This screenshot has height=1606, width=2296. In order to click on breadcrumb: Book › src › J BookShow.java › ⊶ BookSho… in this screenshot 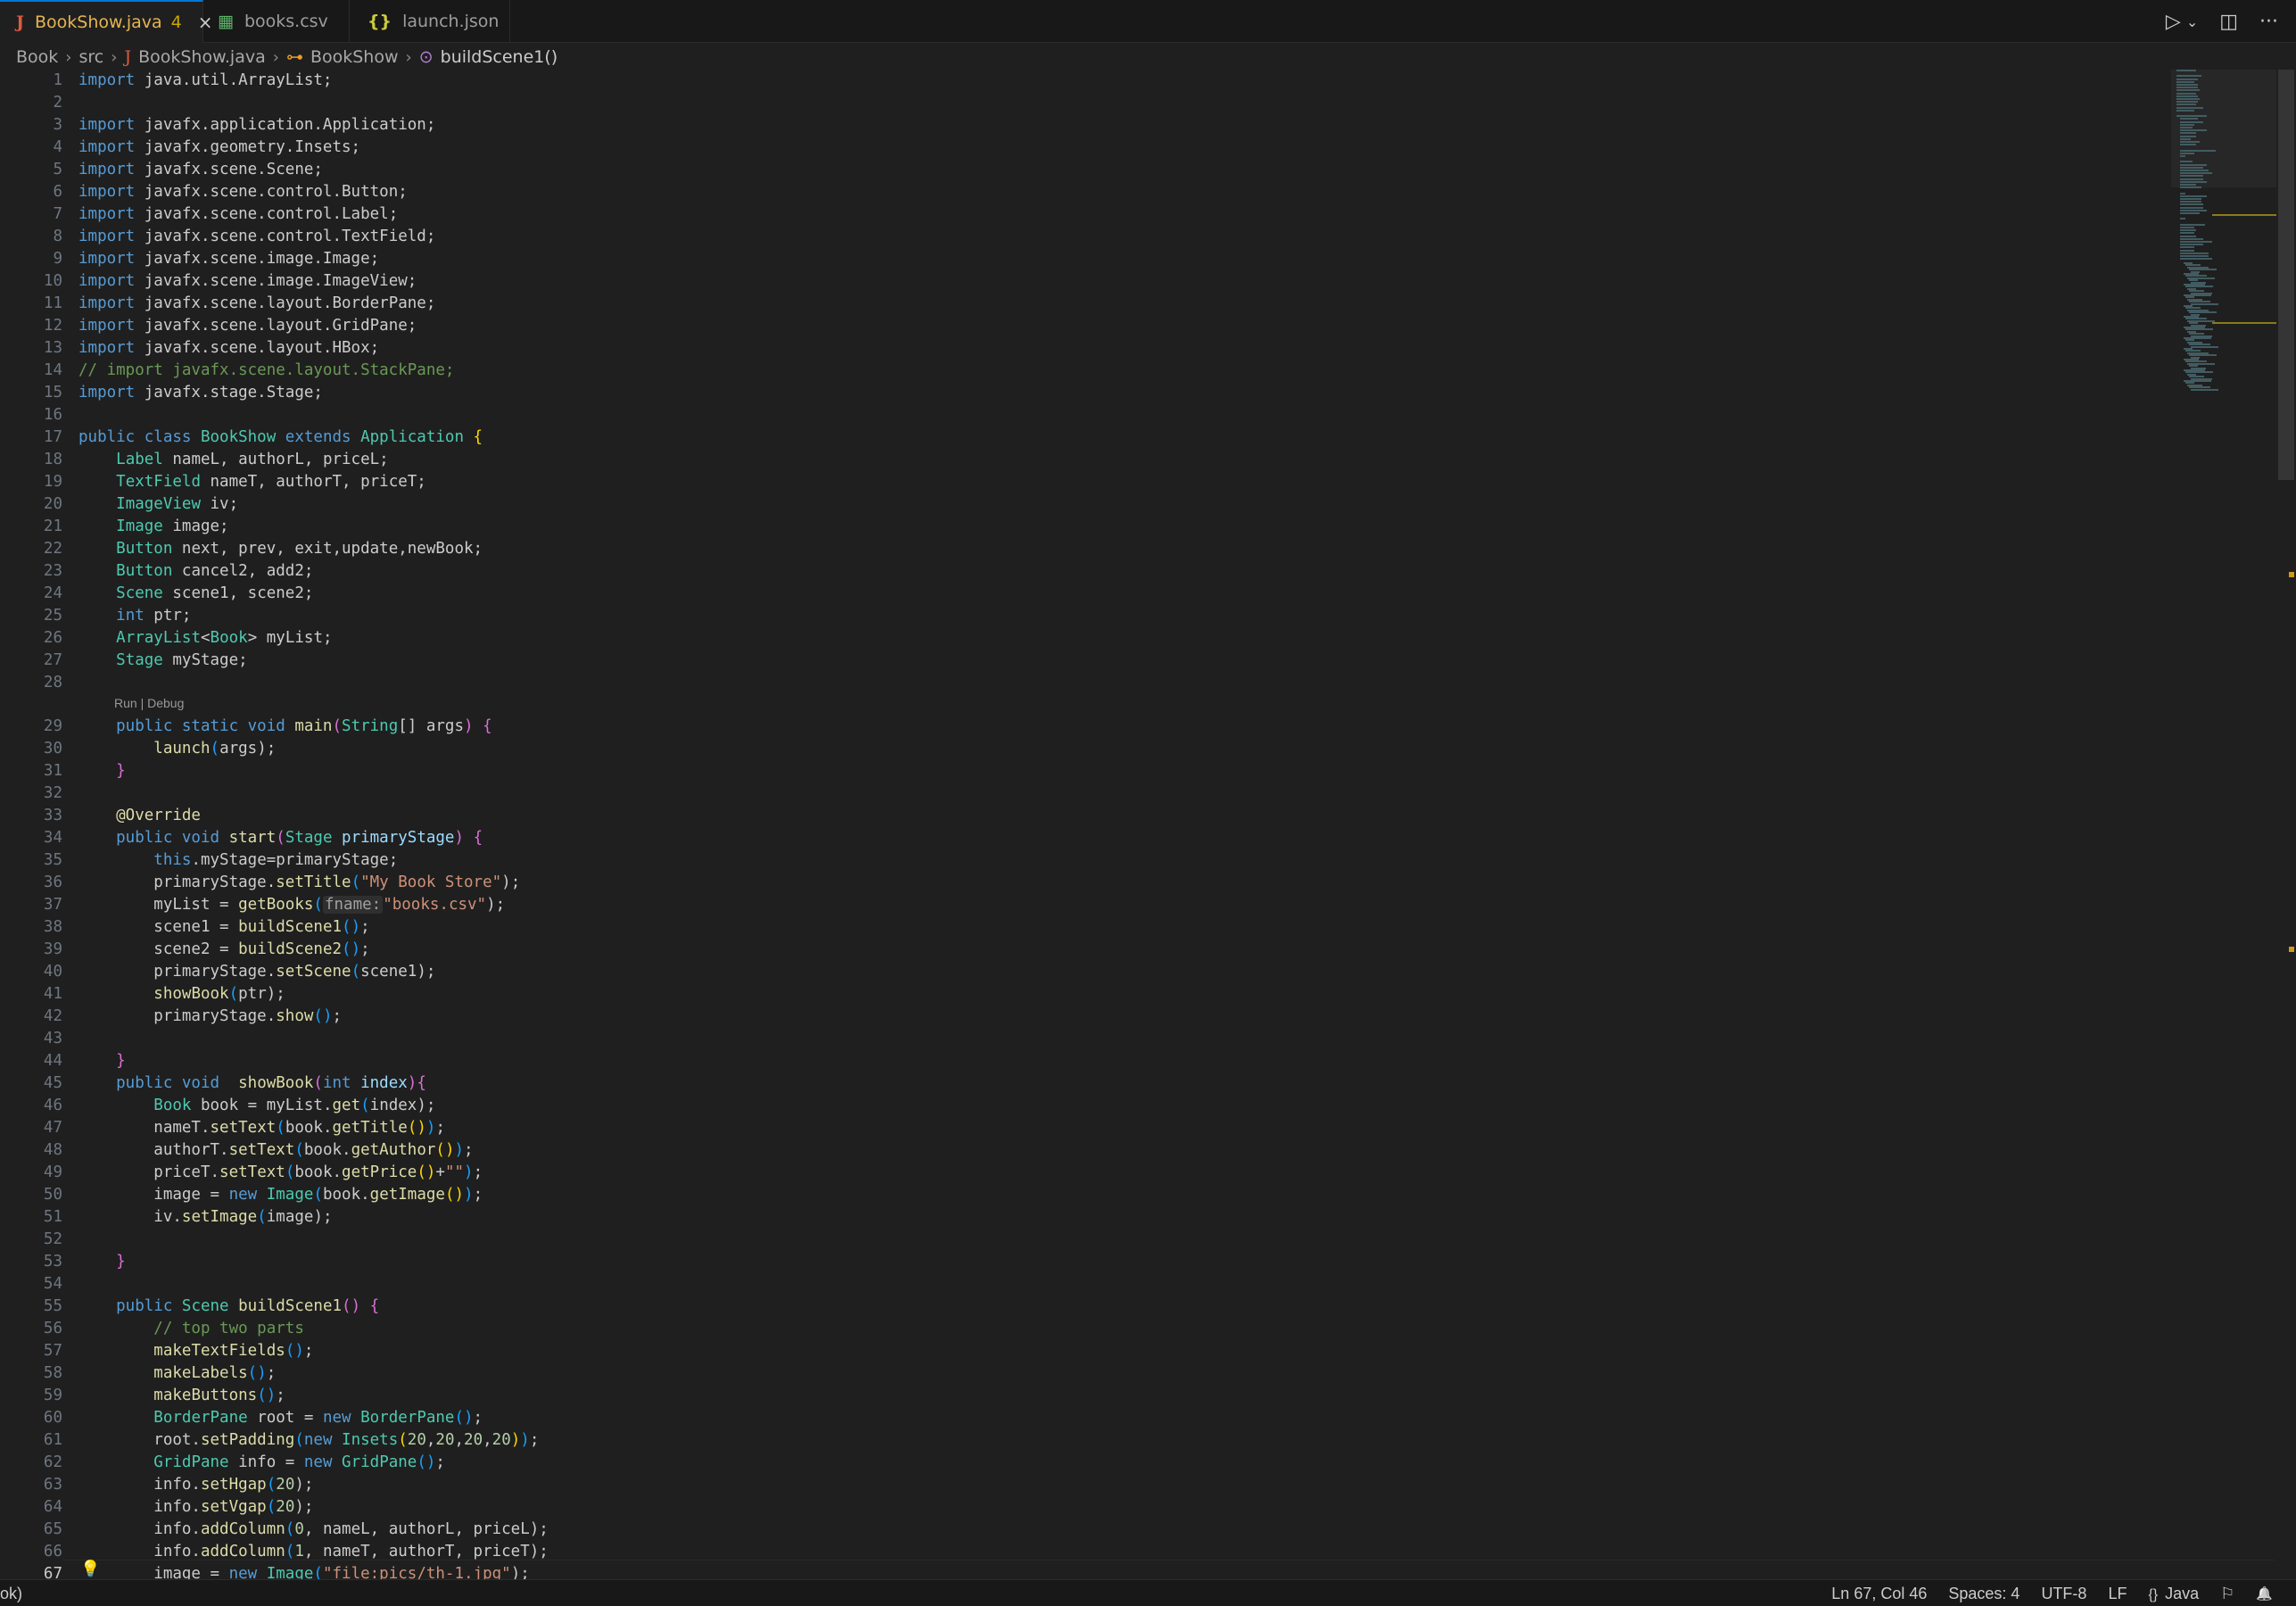, I will do `click(286, 58)`.